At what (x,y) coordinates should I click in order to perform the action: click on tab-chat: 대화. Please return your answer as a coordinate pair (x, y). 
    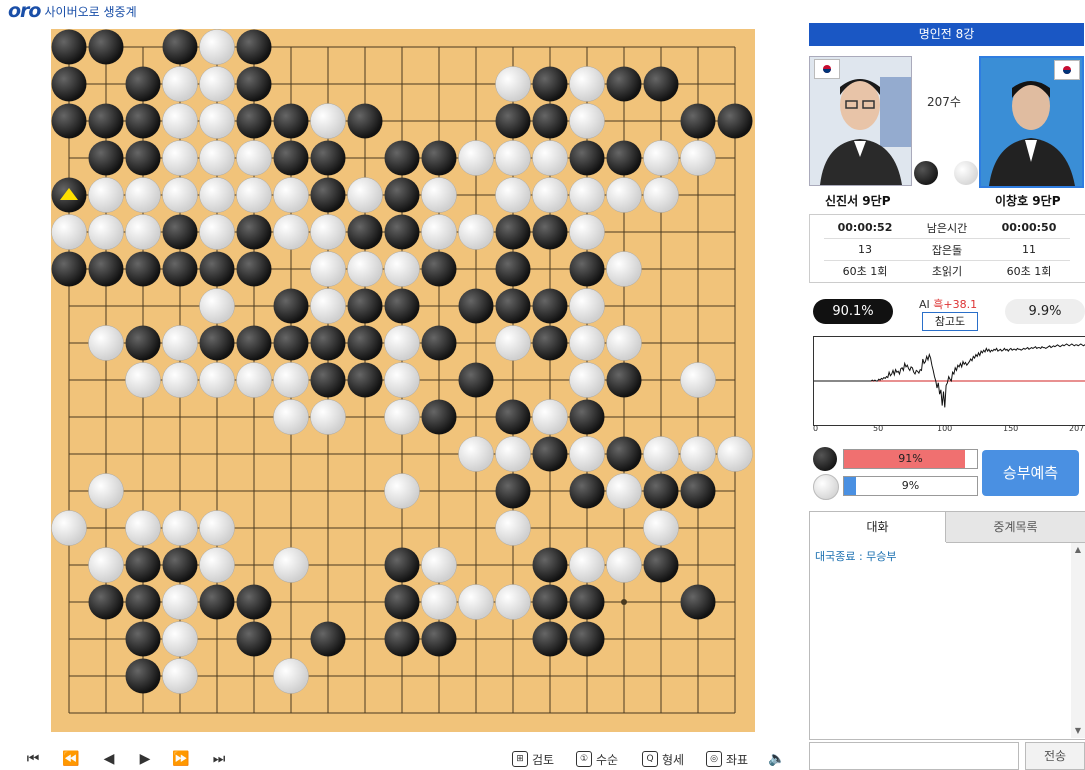
    Looking at the image, I should click on (878, 527).